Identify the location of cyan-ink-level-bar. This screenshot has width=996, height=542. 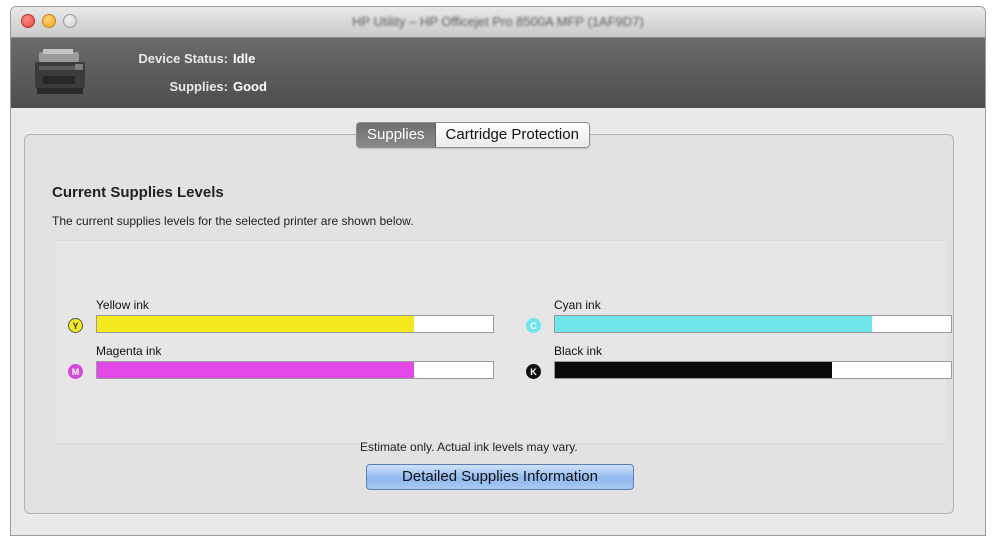
(753, 324).